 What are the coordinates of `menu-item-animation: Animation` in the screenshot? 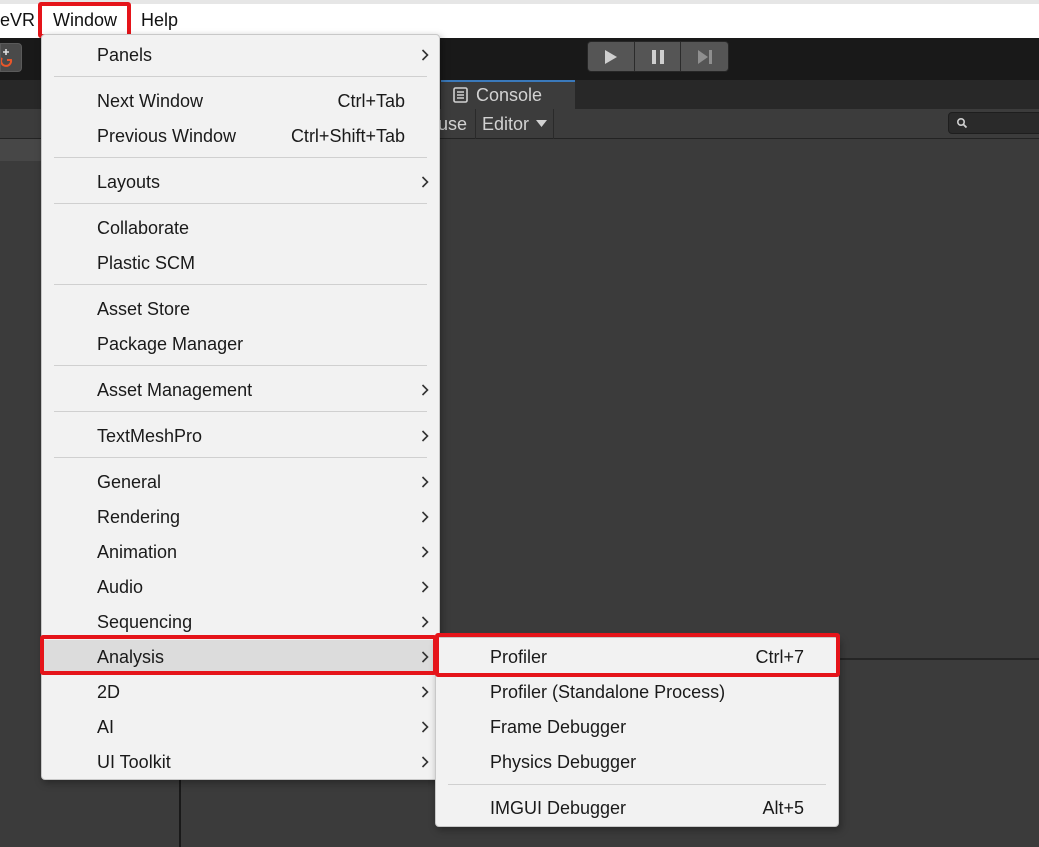 It's located at (240, 552).